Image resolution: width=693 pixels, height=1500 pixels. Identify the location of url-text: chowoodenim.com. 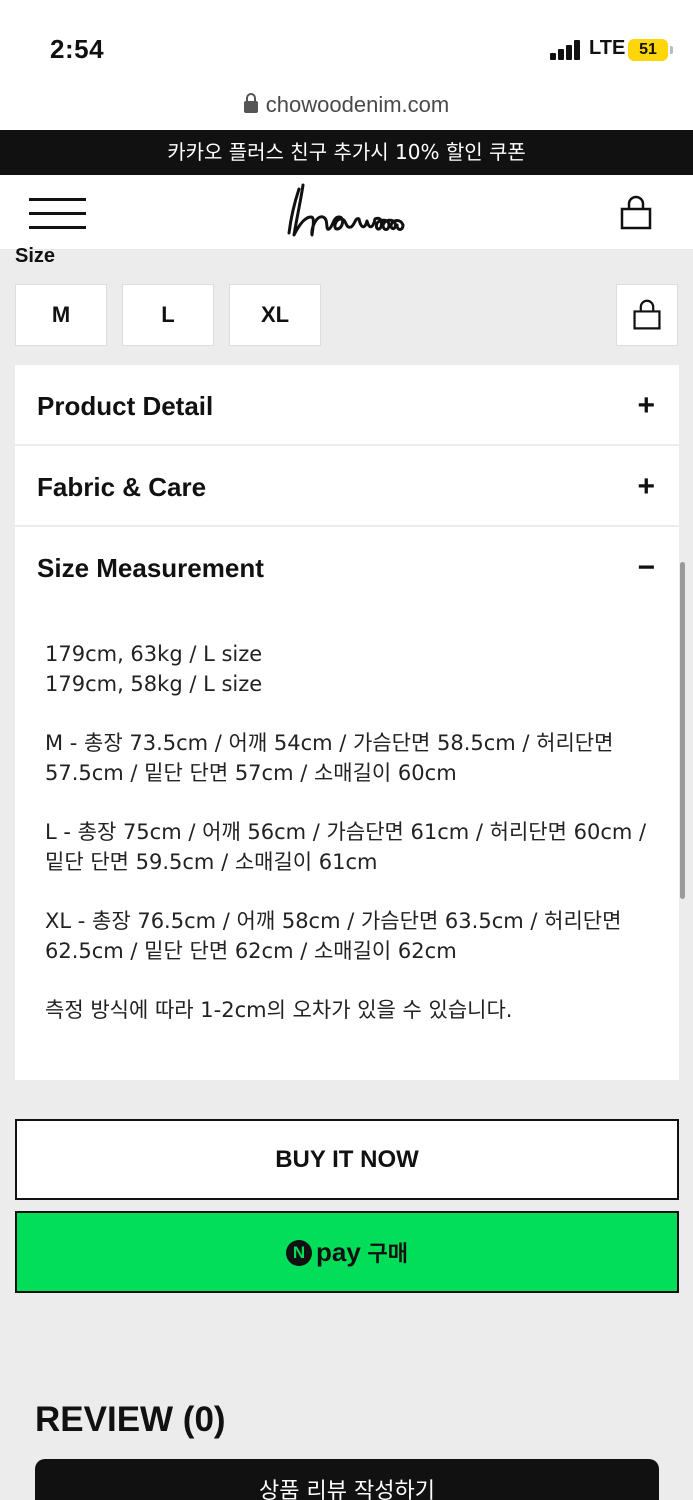
(357, 104).